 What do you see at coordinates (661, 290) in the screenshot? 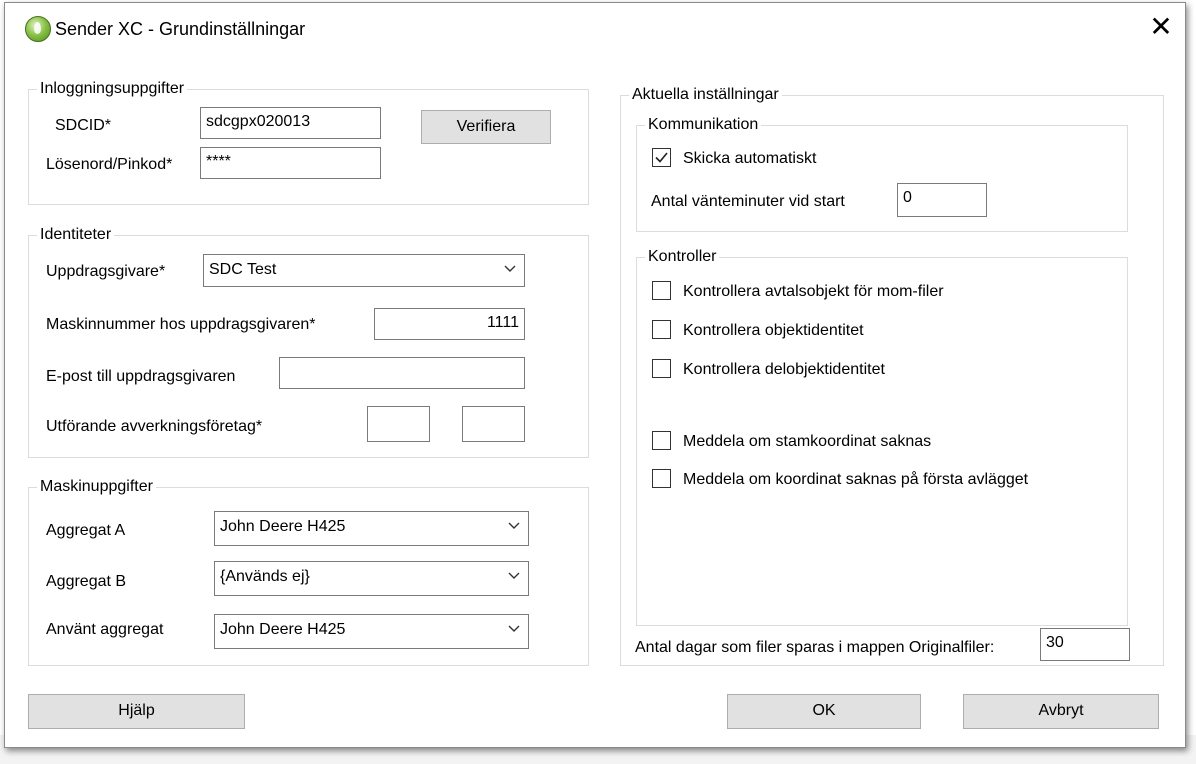
I see `control-checkbox-contract-objects` at bounding box center [661, 290].